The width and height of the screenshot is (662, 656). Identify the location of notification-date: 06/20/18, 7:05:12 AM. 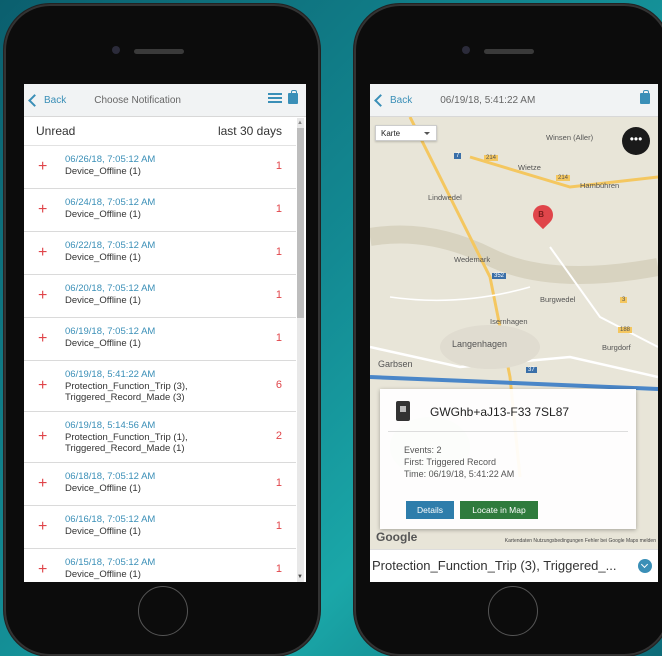
(110, 288).